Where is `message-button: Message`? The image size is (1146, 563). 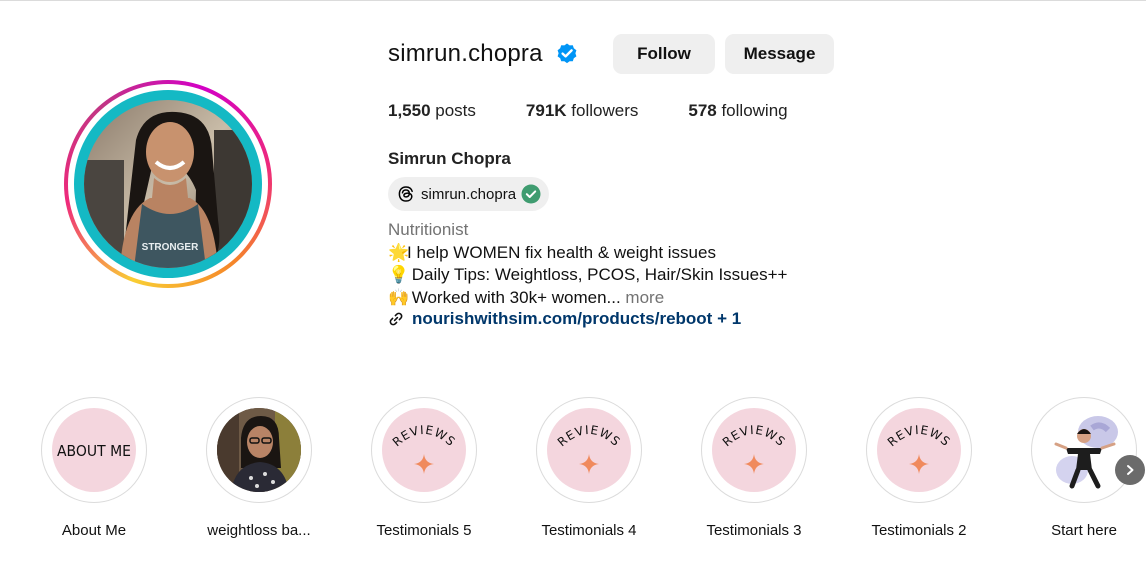 message-button: Message is located at coordinates (779, 54).